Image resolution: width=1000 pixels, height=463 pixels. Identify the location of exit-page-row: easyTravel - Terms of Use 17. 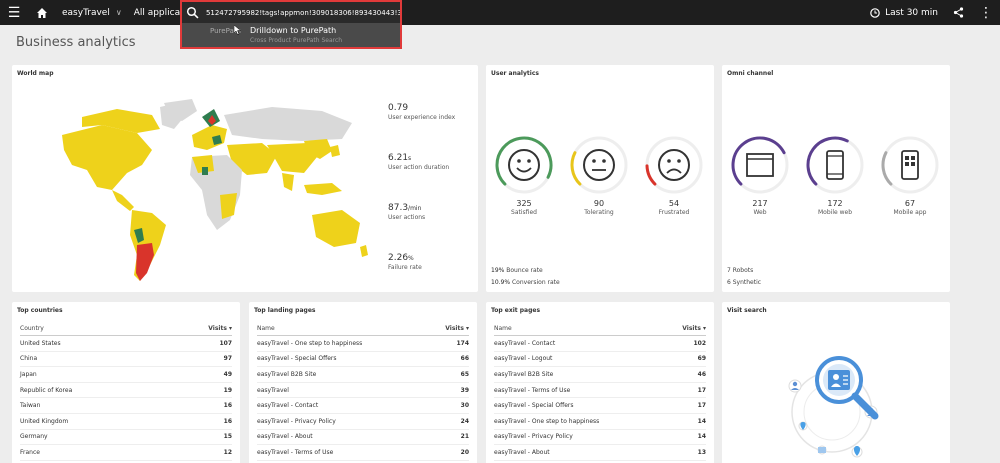
(600, 391).